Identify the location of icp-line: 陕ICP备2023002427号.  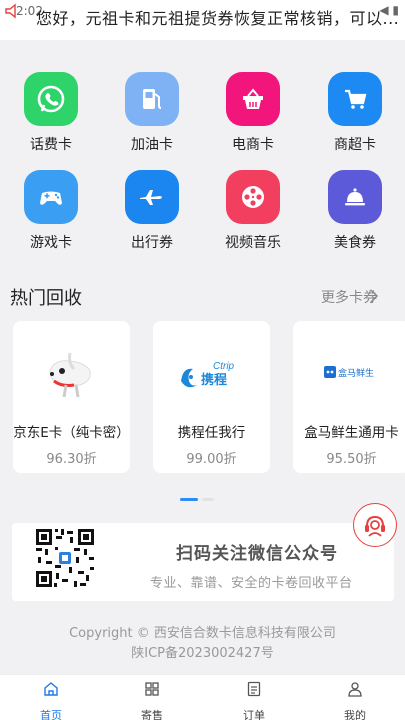
(202, 653).